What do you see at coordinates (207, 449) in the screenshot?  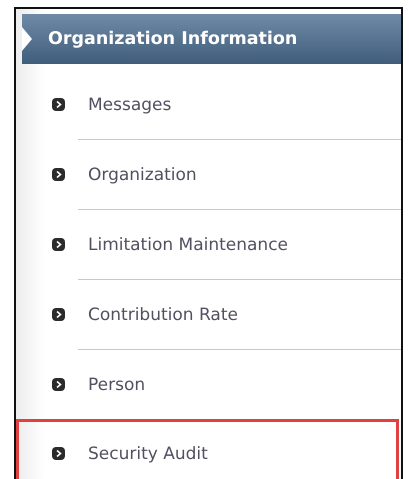 I see `menu-item: Security Audit` at bounding box center [207, 449].